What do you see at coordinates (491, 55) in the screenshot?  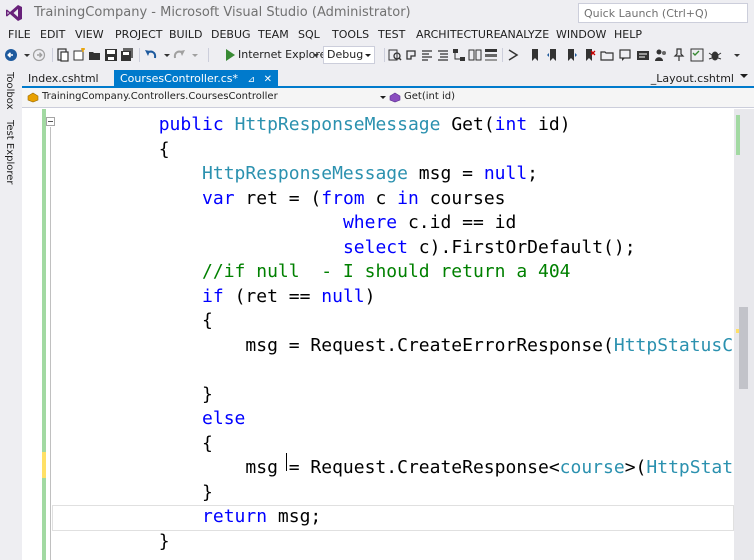 I see `layer-diagram-icon` at bounding box center [491, 55].